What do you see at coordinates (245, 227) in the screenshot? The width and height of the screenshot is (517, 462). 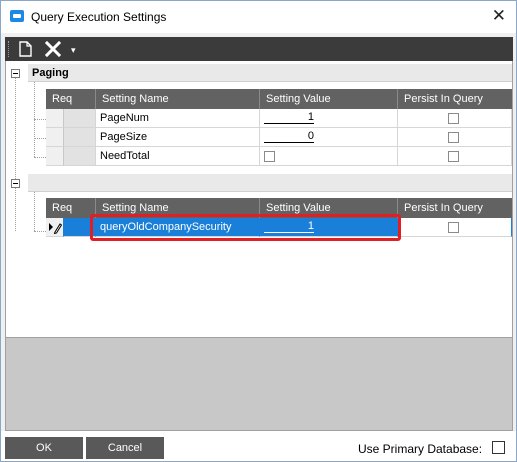 I see `highlight-annotation` at bounding box center [245, 227].